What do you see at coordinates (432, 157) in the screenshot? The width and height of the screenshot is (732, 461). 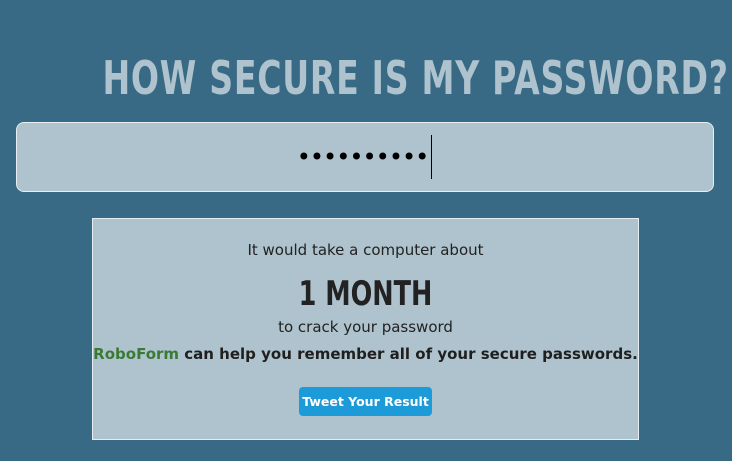 I see `text-caret` at bounding box center [432, 157].